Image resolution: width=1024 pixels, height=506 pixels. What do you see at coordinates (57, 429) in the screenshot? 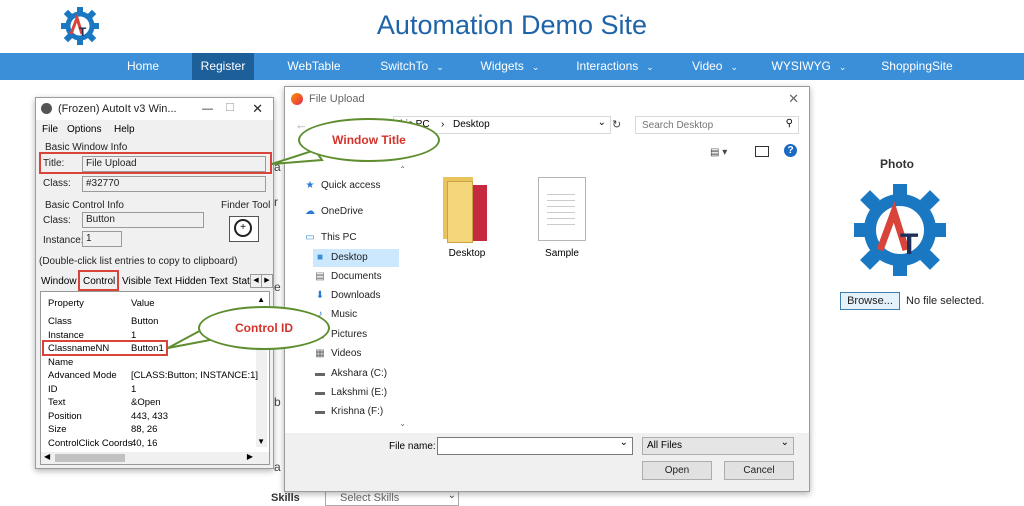
I see `property-cell: Size` at bounding box center [57, 429].